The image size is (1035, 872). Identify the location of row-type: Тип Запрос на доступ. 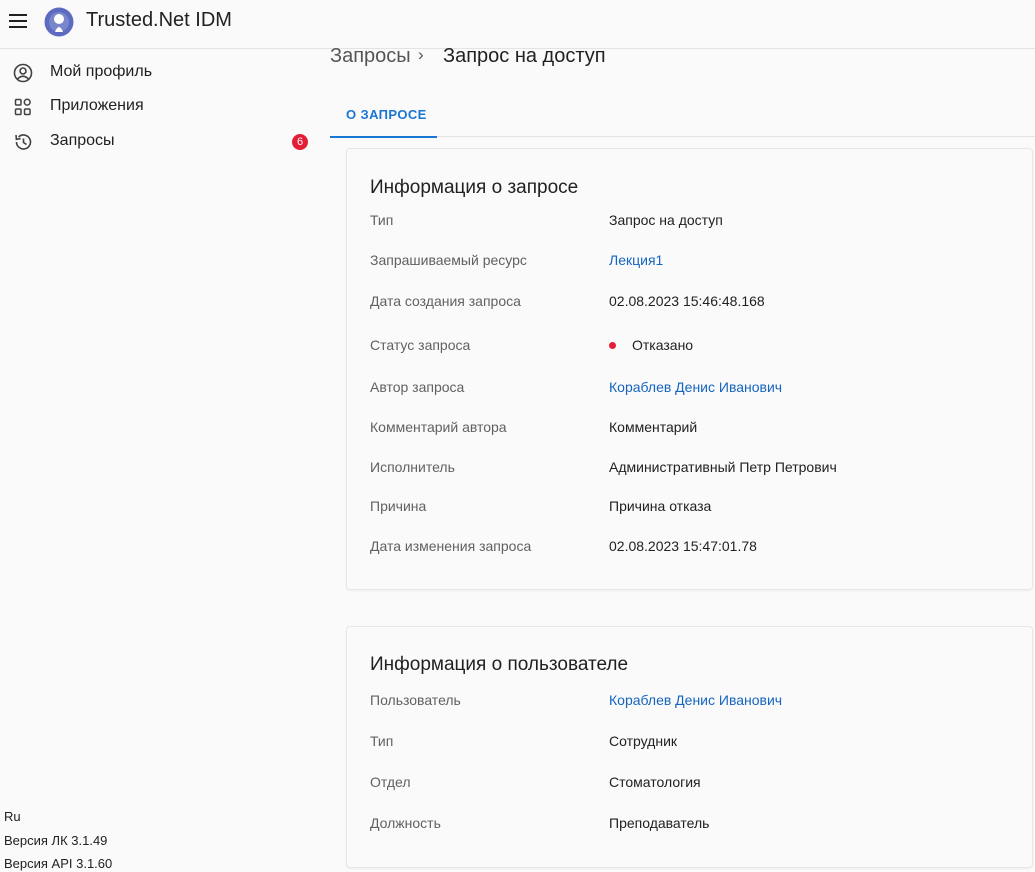
(689, 221).